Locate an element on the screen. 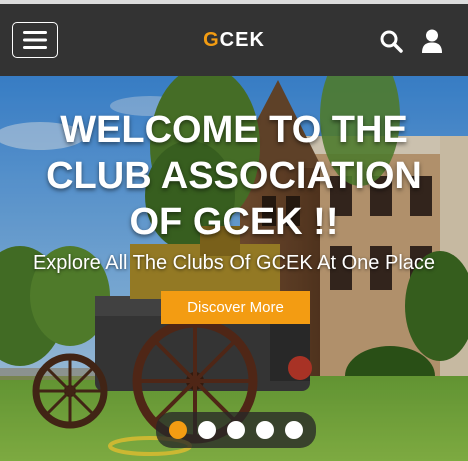 This screenshot has height=461, width=468. hero-title-line-1: WELCOME TO THE is located at coordinates (234, 130).